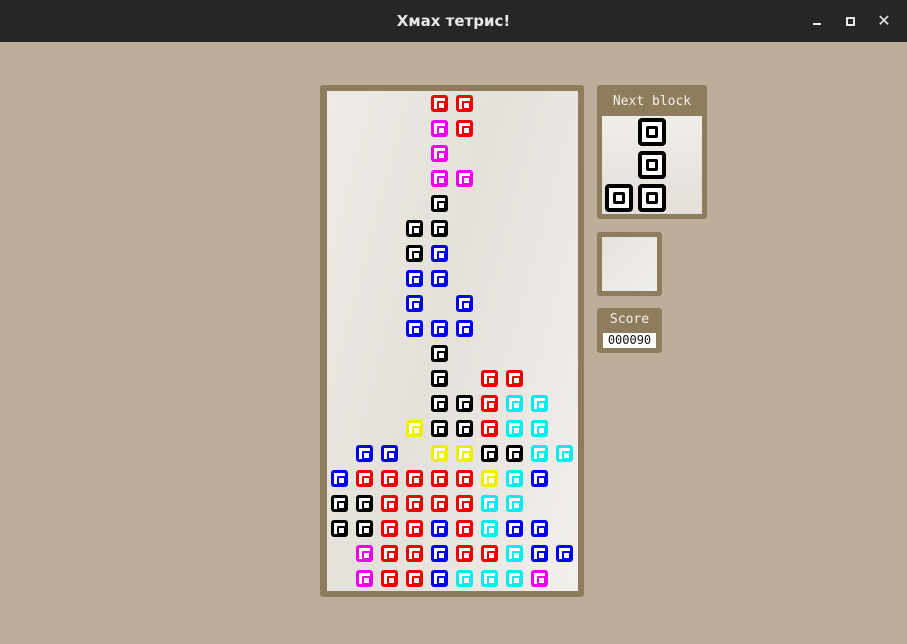  I want to click on close-icon: ✕, so click(884, 21).